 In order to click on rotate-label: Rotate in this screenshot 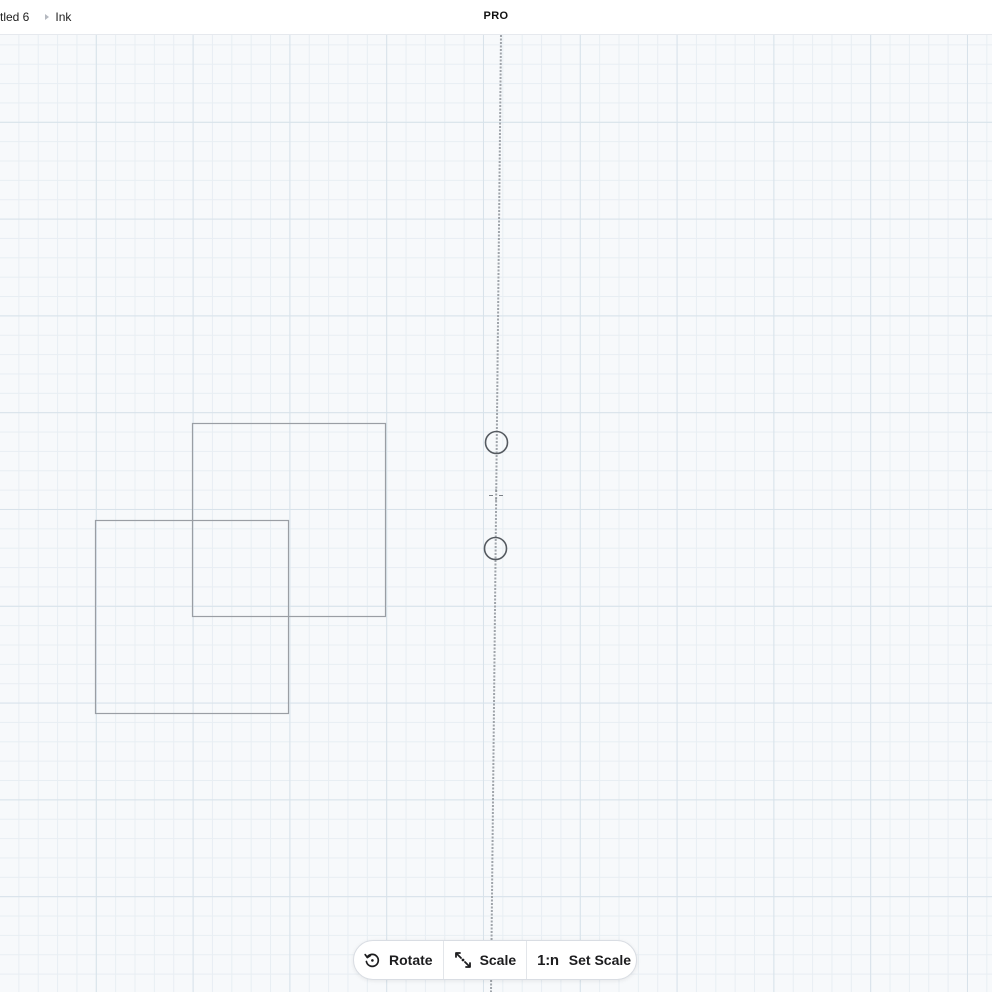, I will do `click(411, 960)`.